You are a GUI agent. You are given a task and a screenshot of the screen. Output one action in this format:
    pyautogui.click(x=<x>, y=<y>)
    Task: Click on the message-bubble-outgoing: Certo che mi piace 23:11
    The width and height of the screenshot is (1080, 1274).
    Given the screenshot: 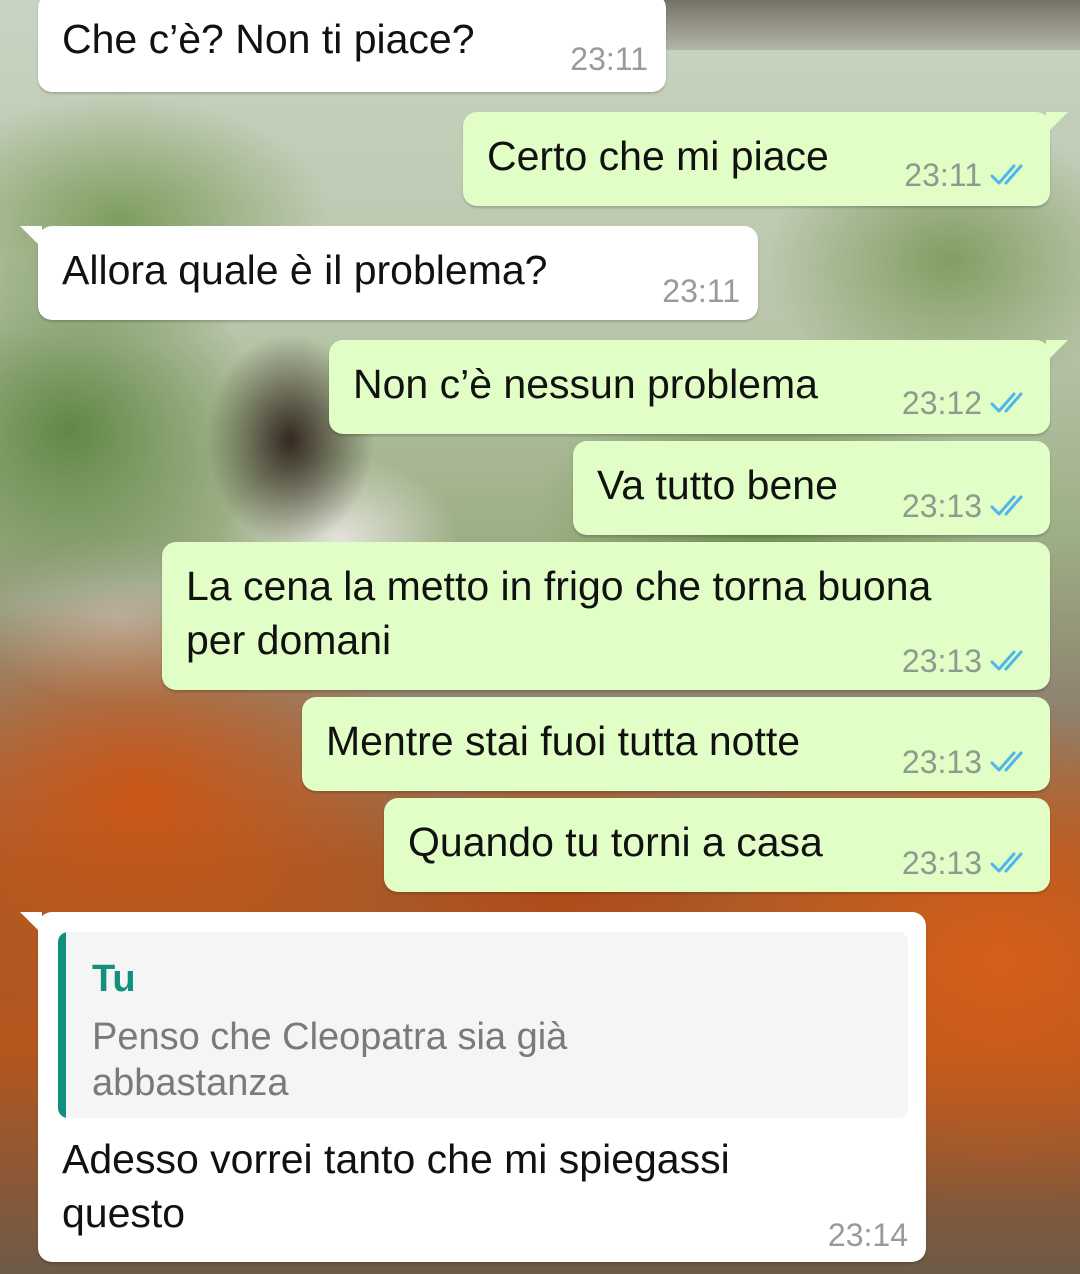 What is the action you would take?
    pyautogui.click(x=765, y=159)
    